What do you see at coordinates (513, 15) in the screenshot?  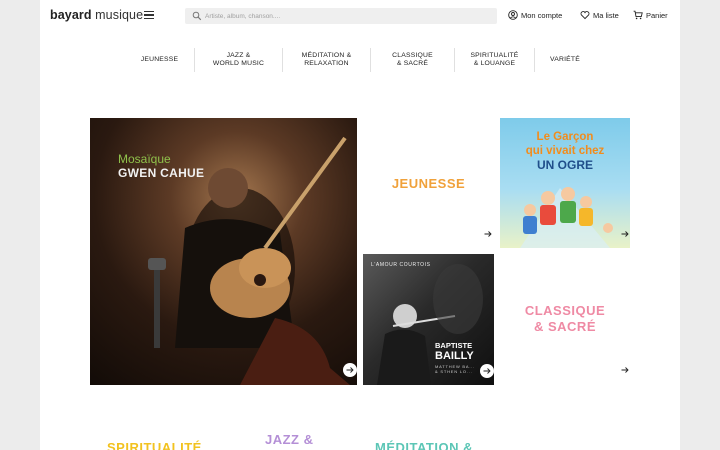 I see `user-circle-icon` at bounding box center [513, 15].